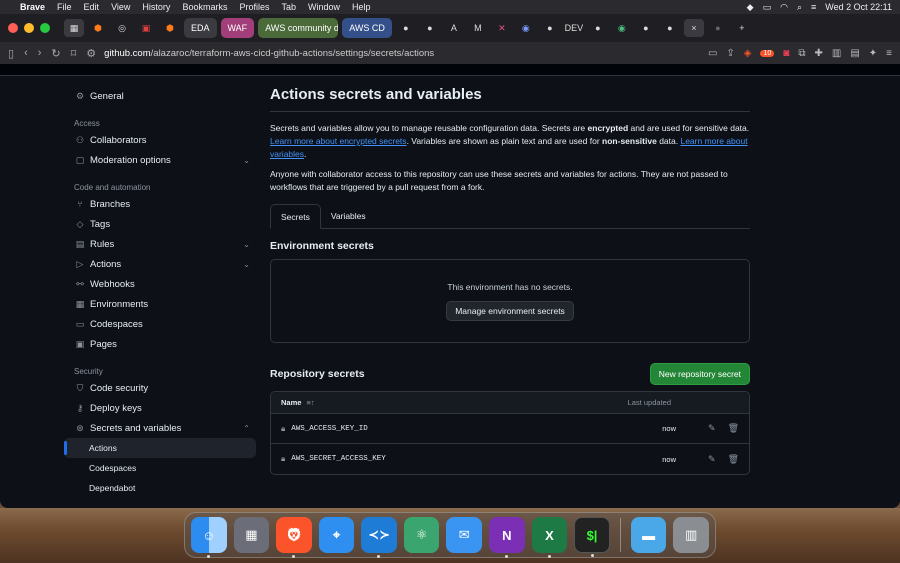 The width and height of the screenshot is (900, 563). I want to click on menu-view: View, so click(120, 7).